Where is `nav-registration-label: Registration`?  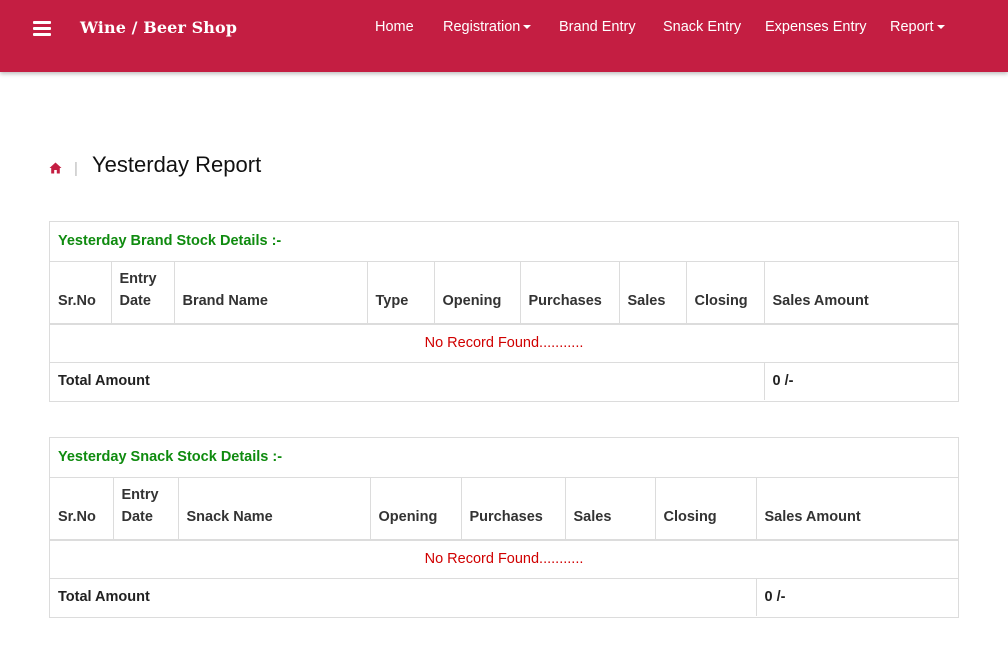
nav-registration-label: Registration is located at coordinates (482, 27).